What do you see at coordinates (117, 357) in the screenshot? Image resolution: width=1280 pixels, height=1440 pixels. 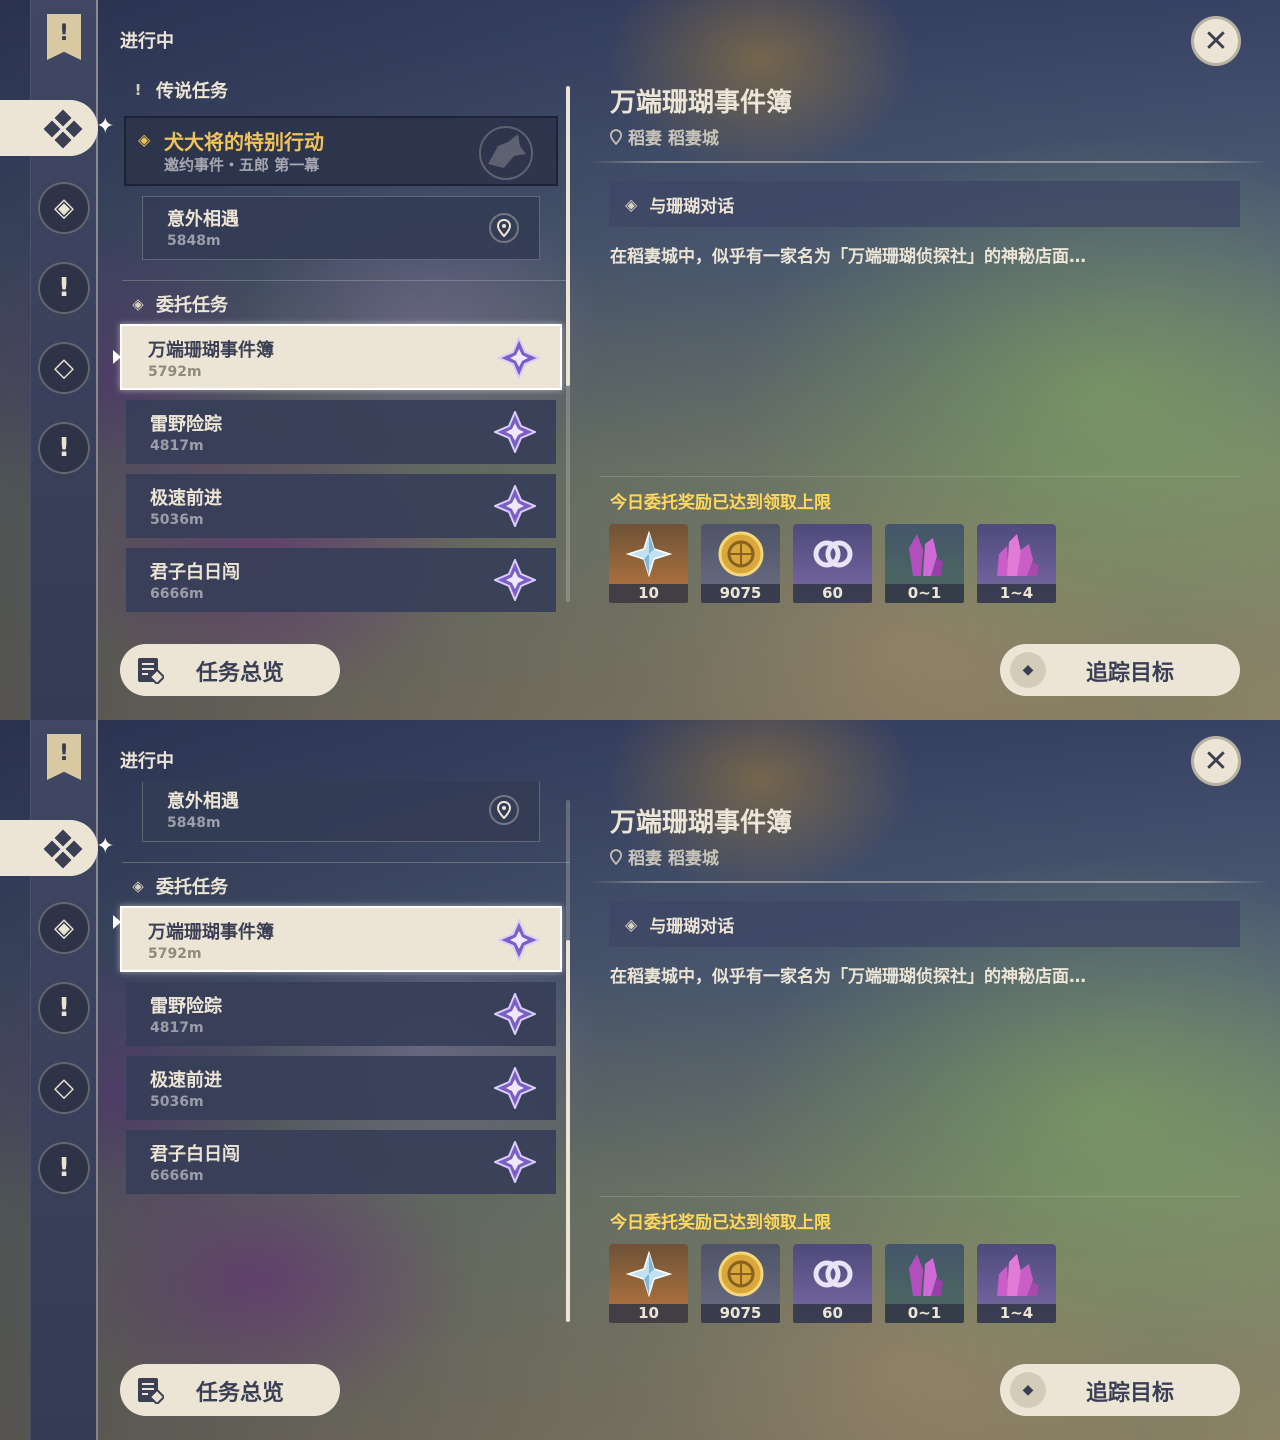 I see `selected-arrow-icon` at bounding box center [117, 357].